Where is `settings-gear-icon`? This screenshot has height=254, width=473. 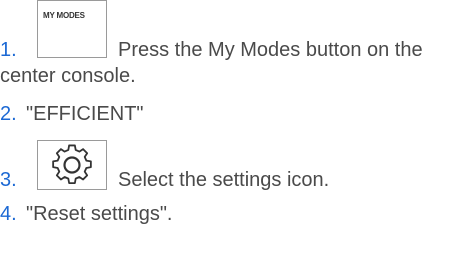
settings-gear-icon is located at coordinates (72, 165).